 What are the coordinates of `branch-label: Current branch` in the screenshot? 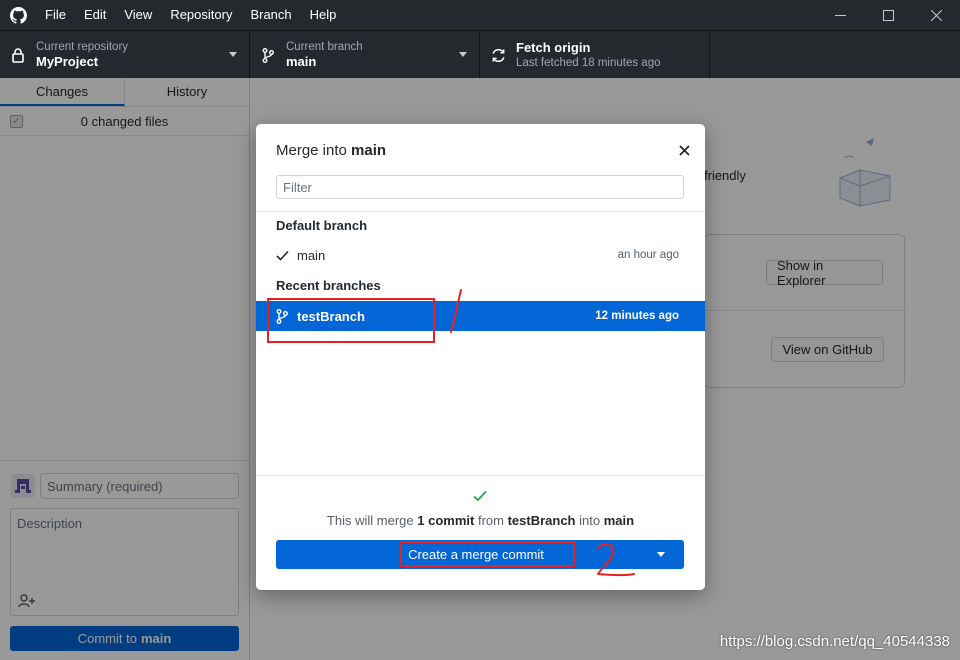 It's located at (324, 47).